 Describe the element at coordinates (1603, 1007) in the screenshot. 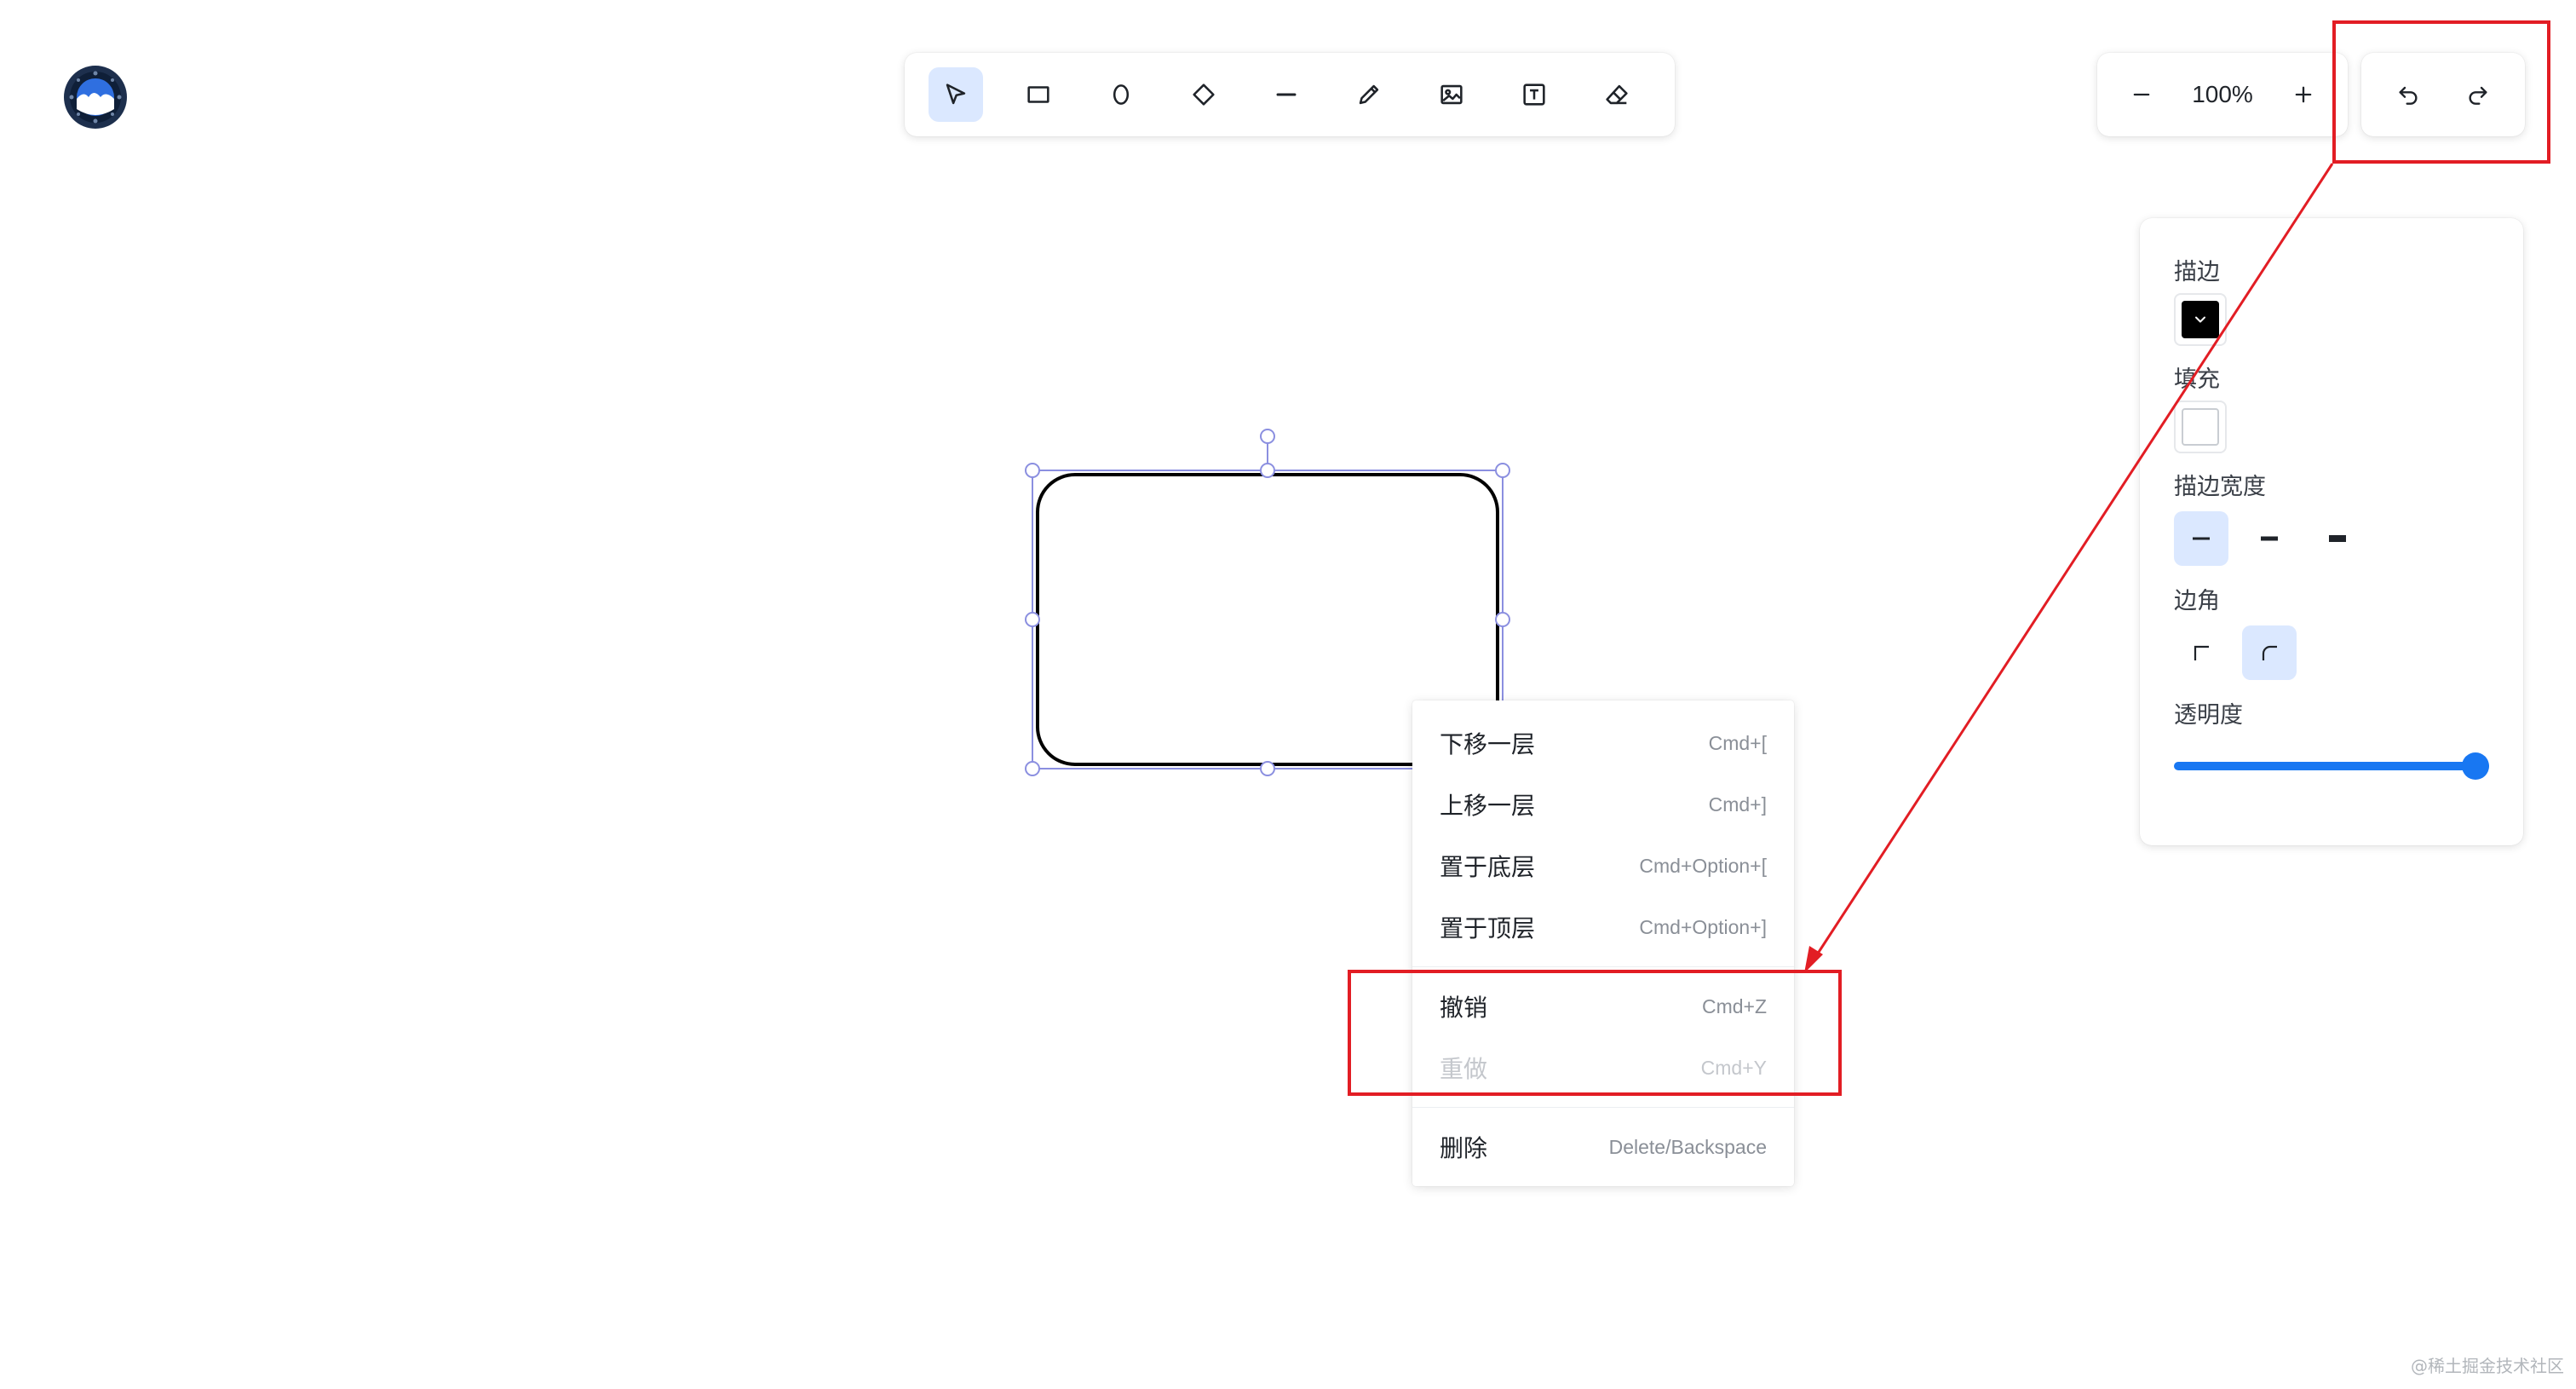

I see `menu-undo: 撤销 Cmd+Z` at that location.